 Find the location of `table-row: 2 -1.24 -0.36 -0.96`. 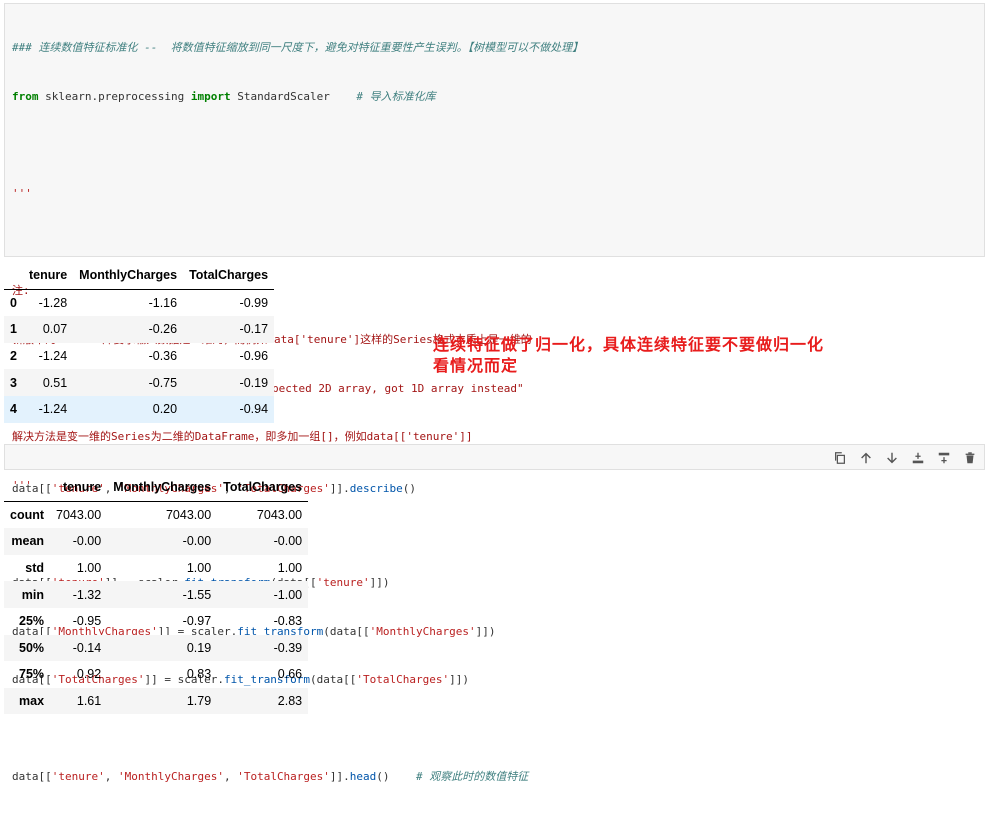

table-row: 2 -1.24 -0.36 -0.96 is located at coordinates (139, 356).